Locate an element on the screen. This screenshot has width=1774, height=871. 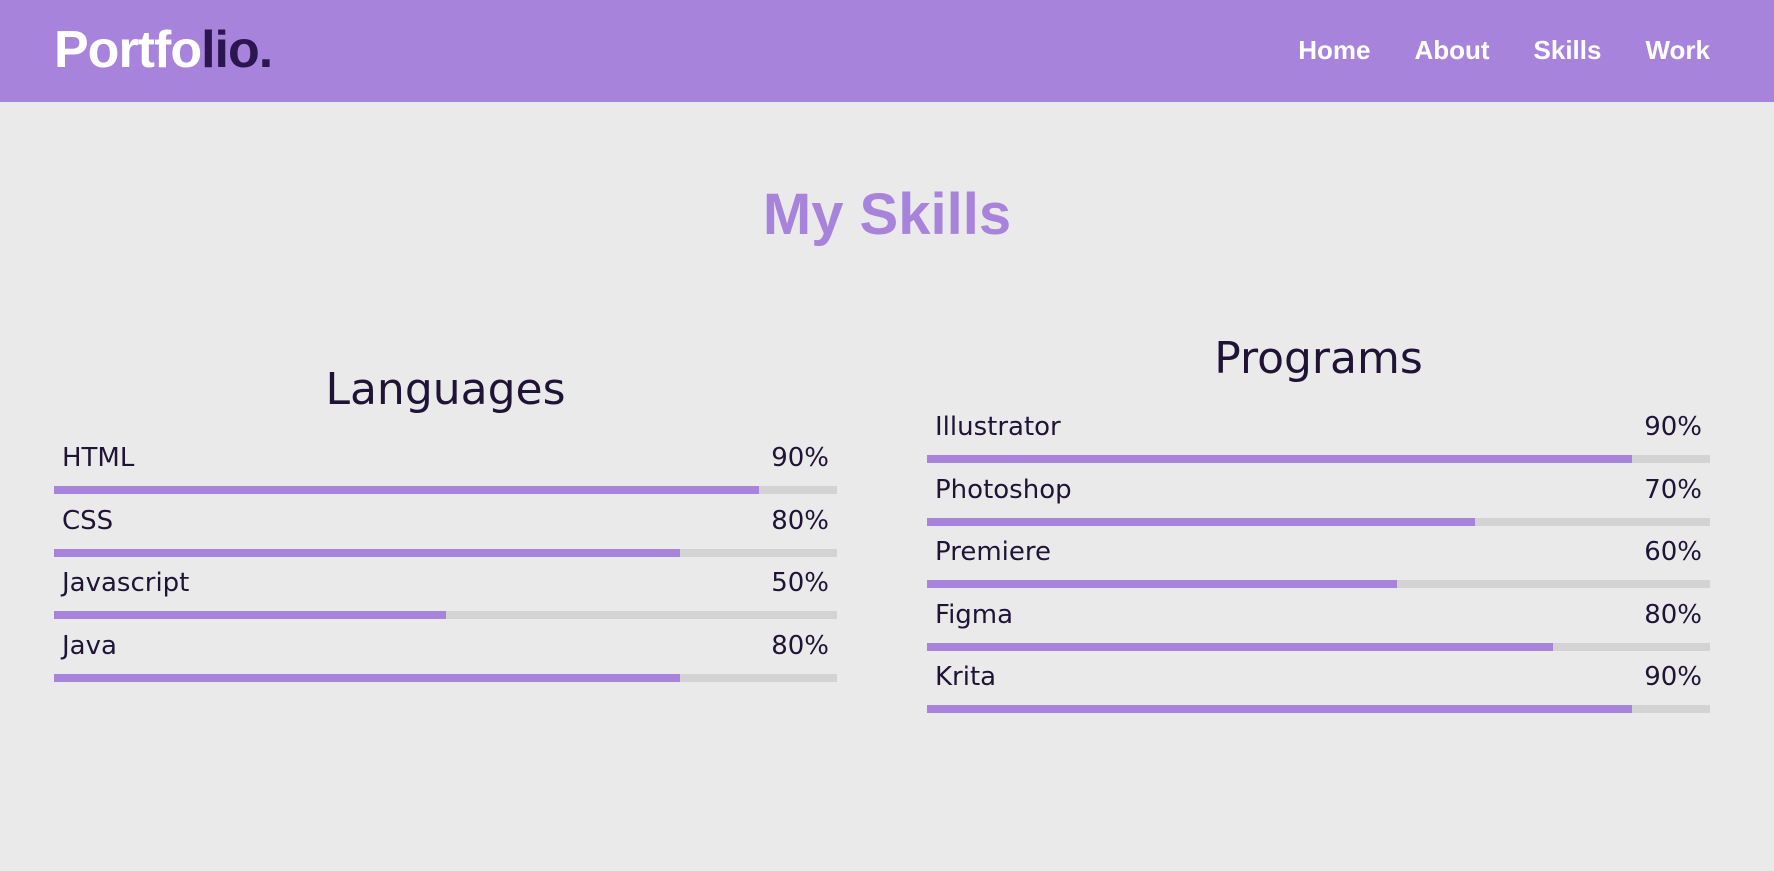
logo-part-dark: lio. is located at coordinates (237, 50).